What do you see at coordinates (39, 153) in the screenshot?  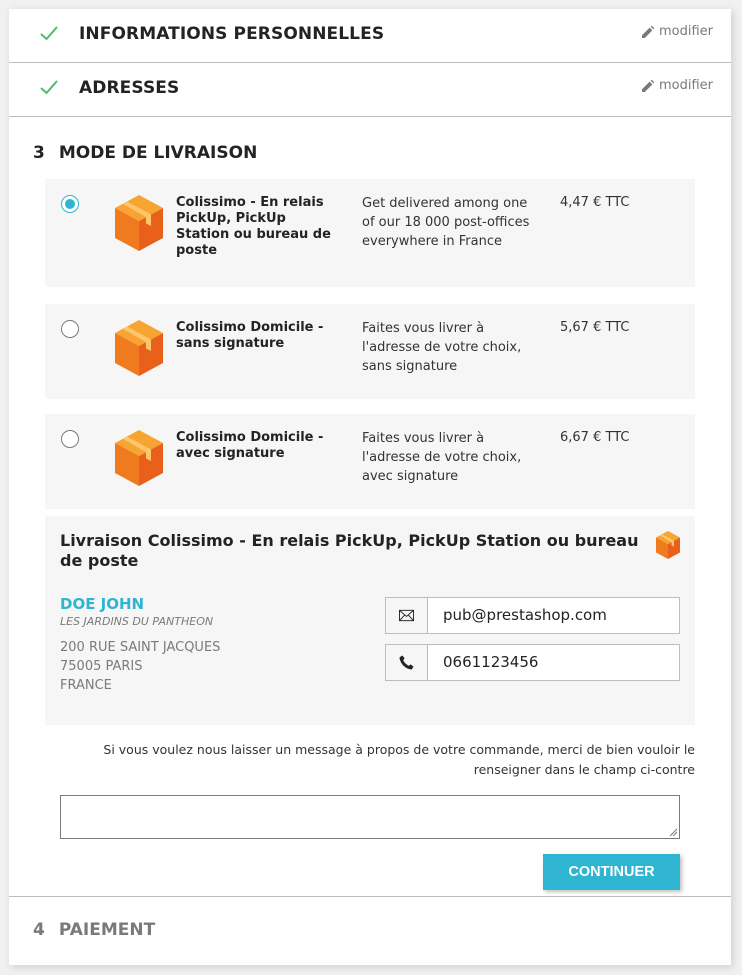 I see `step-number: 3` at bounding box center [39, 153].